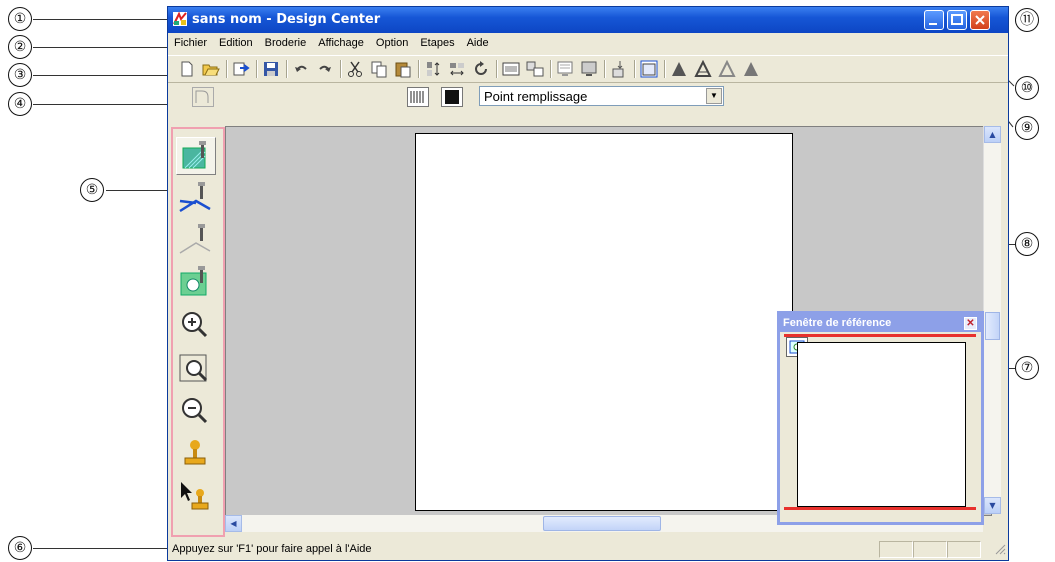 The image size is (1055, 562). What do you see at coordinates (452, 97) in the screenshot?
I see `color-swatch-icon` at bounding box center [452, 97].